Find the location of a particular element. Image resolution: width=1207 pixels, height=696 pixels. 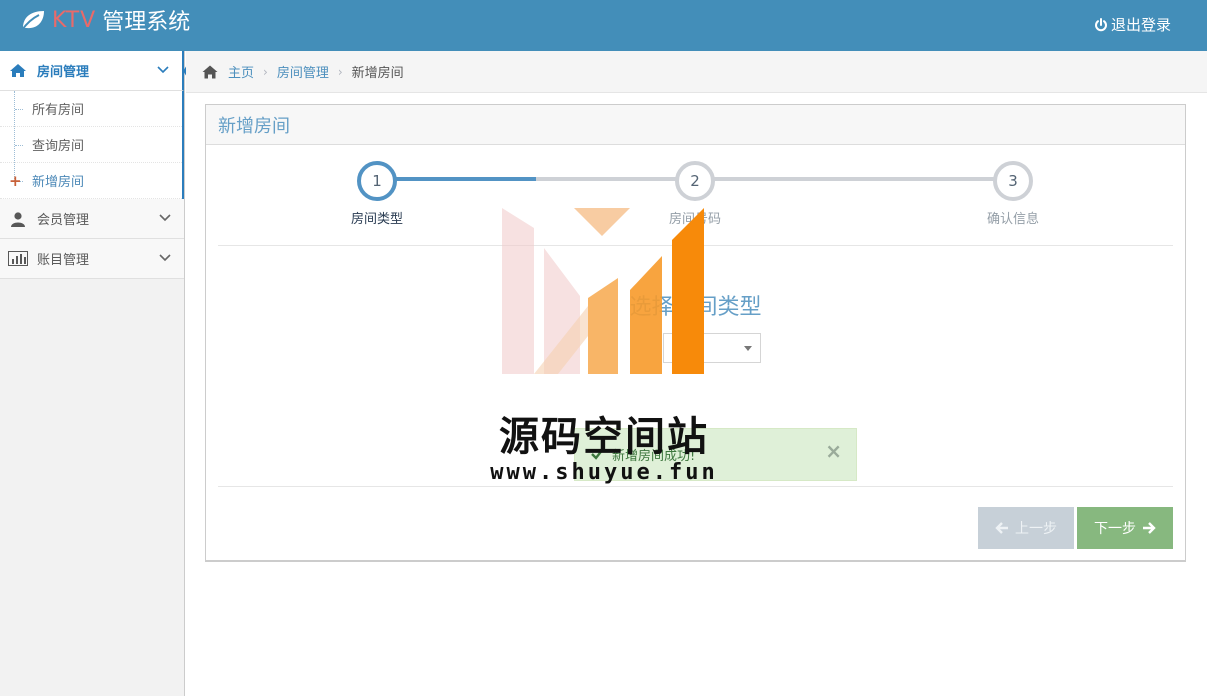

next-step-button: 下一步 is located at coordinates (1125, 528).